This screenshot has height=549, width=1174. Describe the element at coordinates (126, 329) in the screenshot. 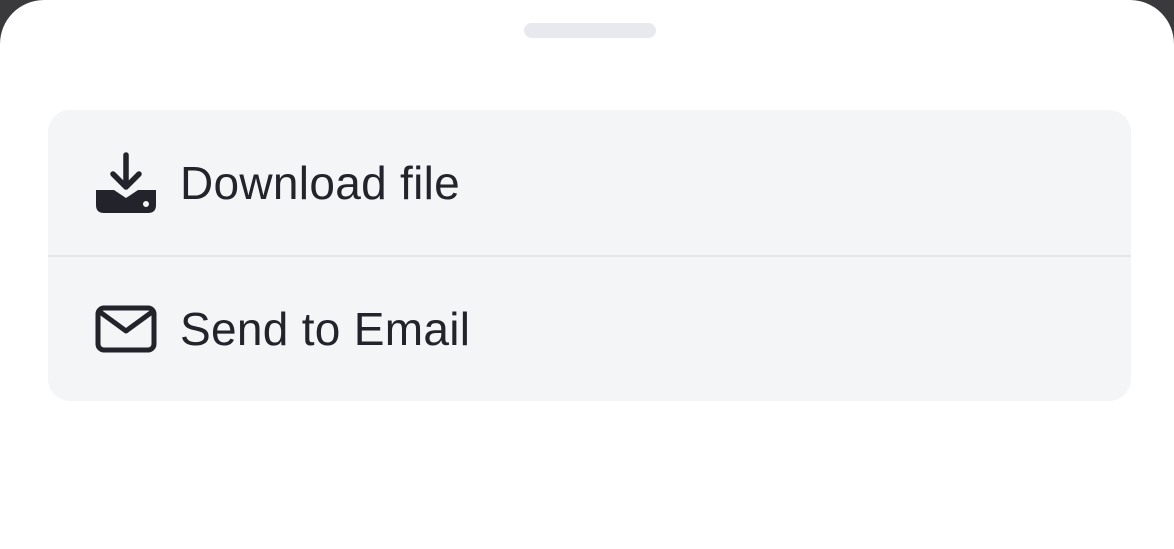

I see `mail-icon` at that location.